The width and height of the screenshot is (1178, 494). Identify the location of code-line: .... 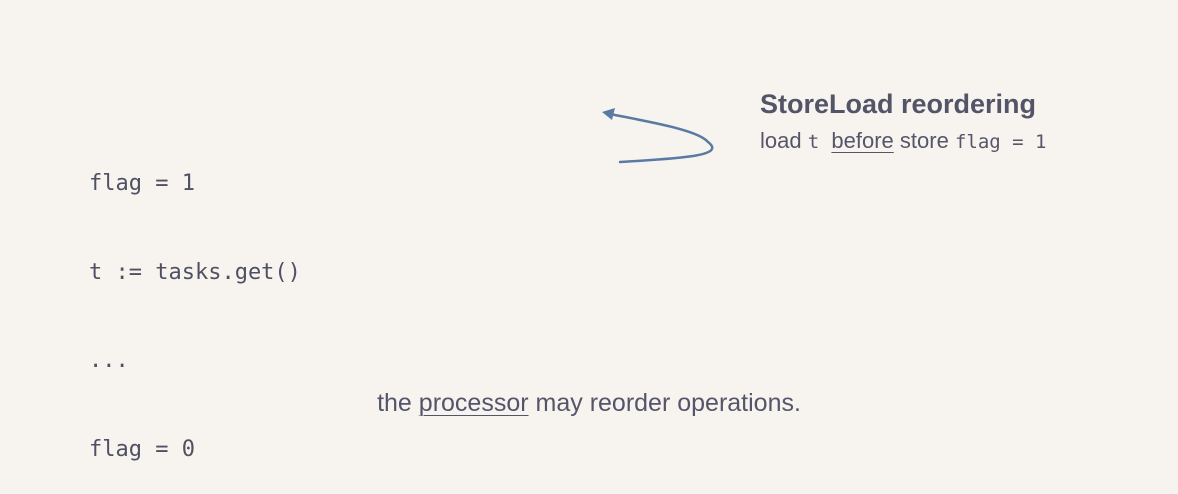
(109, 360).